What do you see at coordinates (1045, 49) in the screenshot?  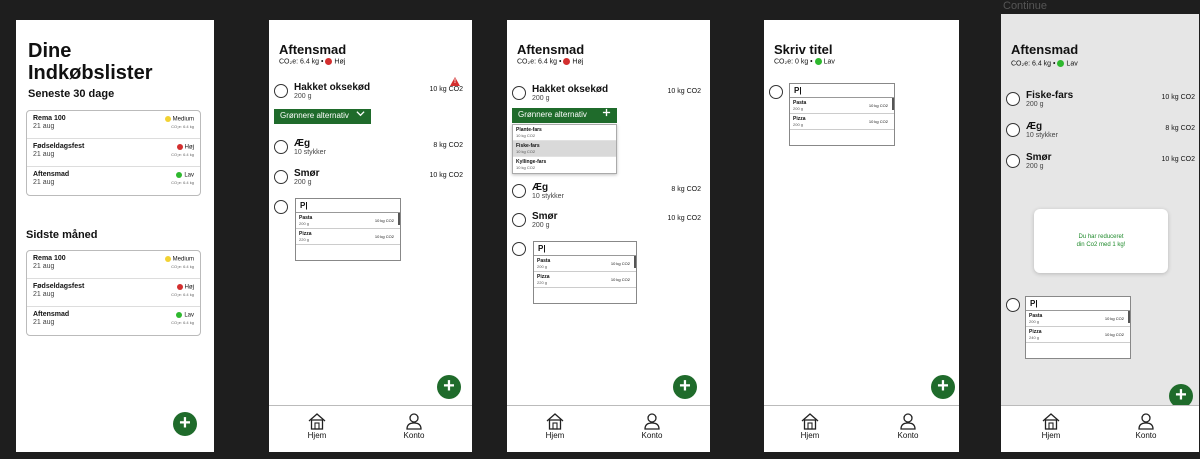 I see `list-title: Aftensmad` at bounding box center [1045, 49].